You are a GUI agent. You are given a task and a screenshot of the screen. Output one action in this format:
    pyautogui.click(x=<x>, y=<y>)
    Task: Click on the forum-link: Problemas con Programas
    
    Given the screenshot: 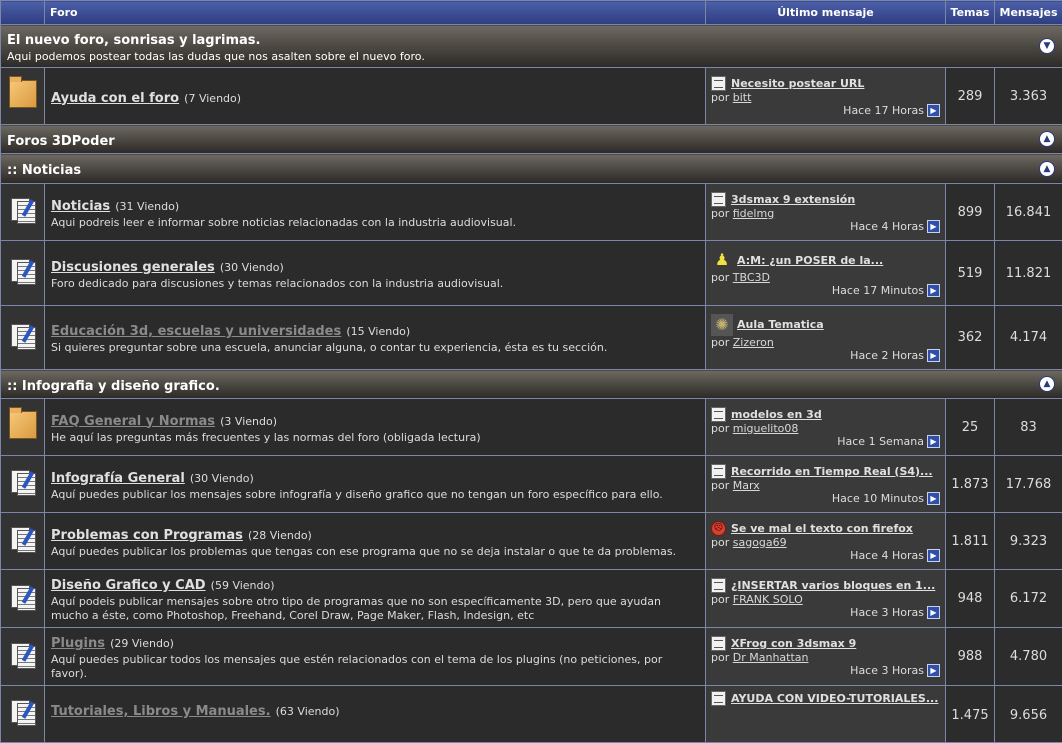 What is the action you would take?
    pyautogui.click(x=147, y=535)
    